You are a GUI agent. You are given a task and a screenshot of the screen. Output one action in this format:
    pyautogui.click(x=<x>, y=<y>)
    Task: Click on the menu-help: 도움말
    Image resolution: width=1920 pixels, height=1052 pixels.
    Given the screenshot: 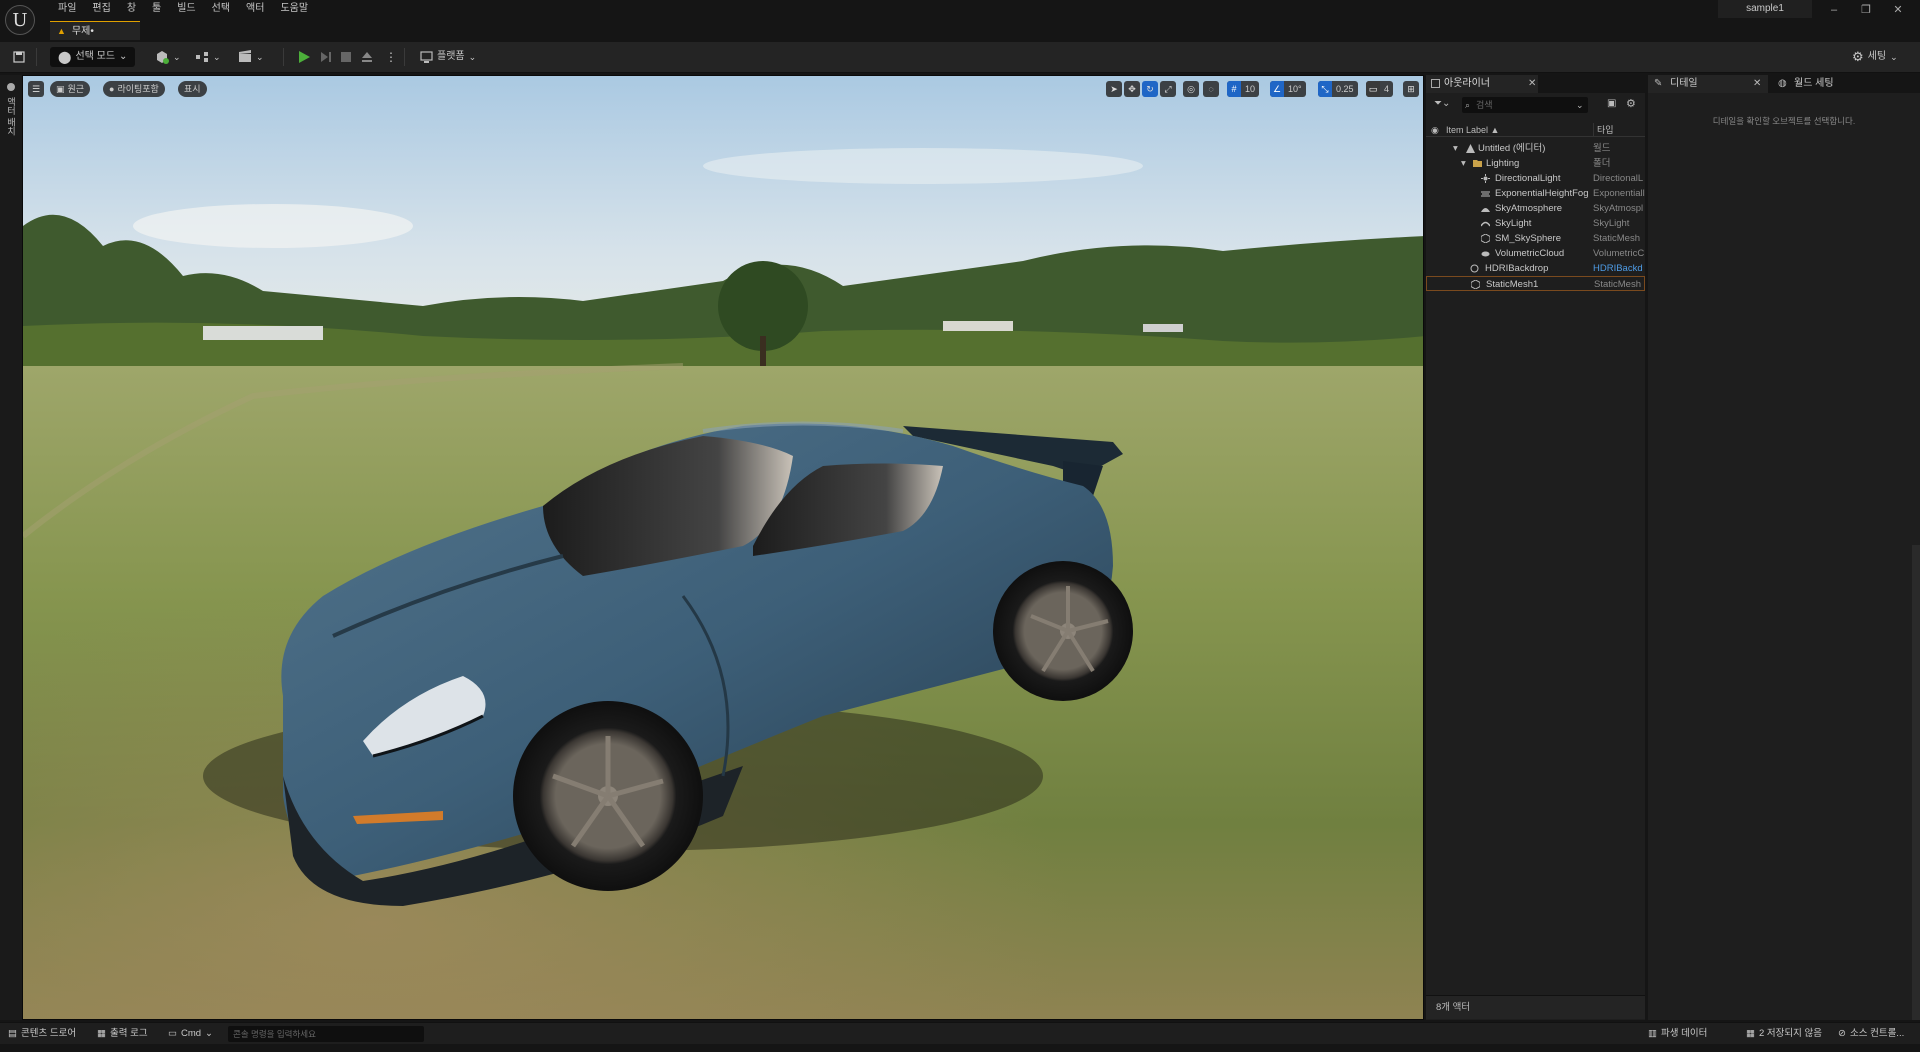 What is the action you would take?
    pyautogui.click(x=294, y=9)
    